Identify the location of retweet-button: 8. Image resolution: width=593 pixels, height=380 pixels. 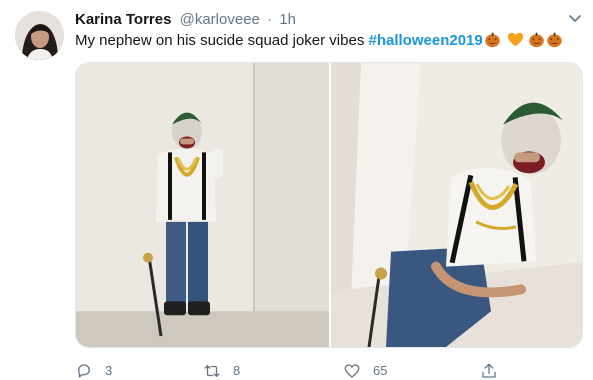
(221, 371).